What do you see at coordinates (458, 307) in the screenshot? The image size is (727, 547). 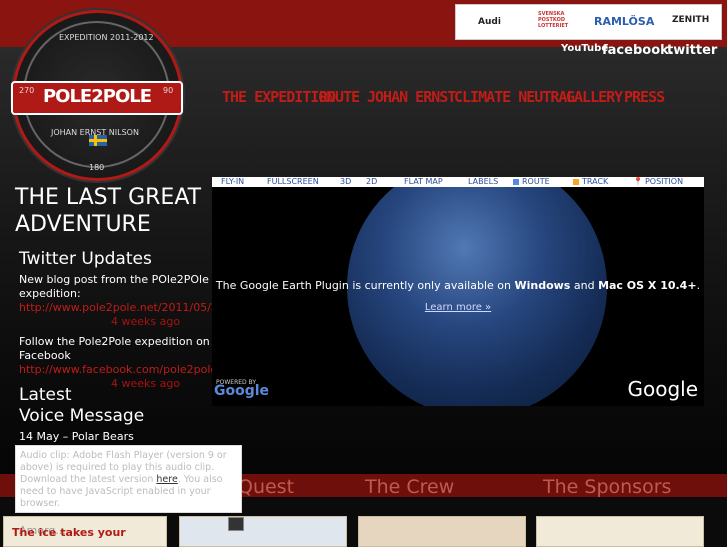 I see `learn-more-link: Learn more »` at bounding box center [458, 307].